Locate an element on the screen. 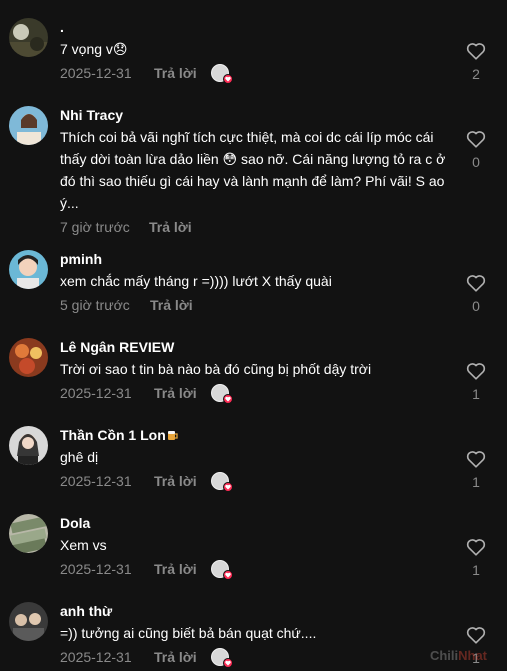 The height and width of the screenshot is (671, 507). beer-mug-icon is located at coordinates (172, 435).